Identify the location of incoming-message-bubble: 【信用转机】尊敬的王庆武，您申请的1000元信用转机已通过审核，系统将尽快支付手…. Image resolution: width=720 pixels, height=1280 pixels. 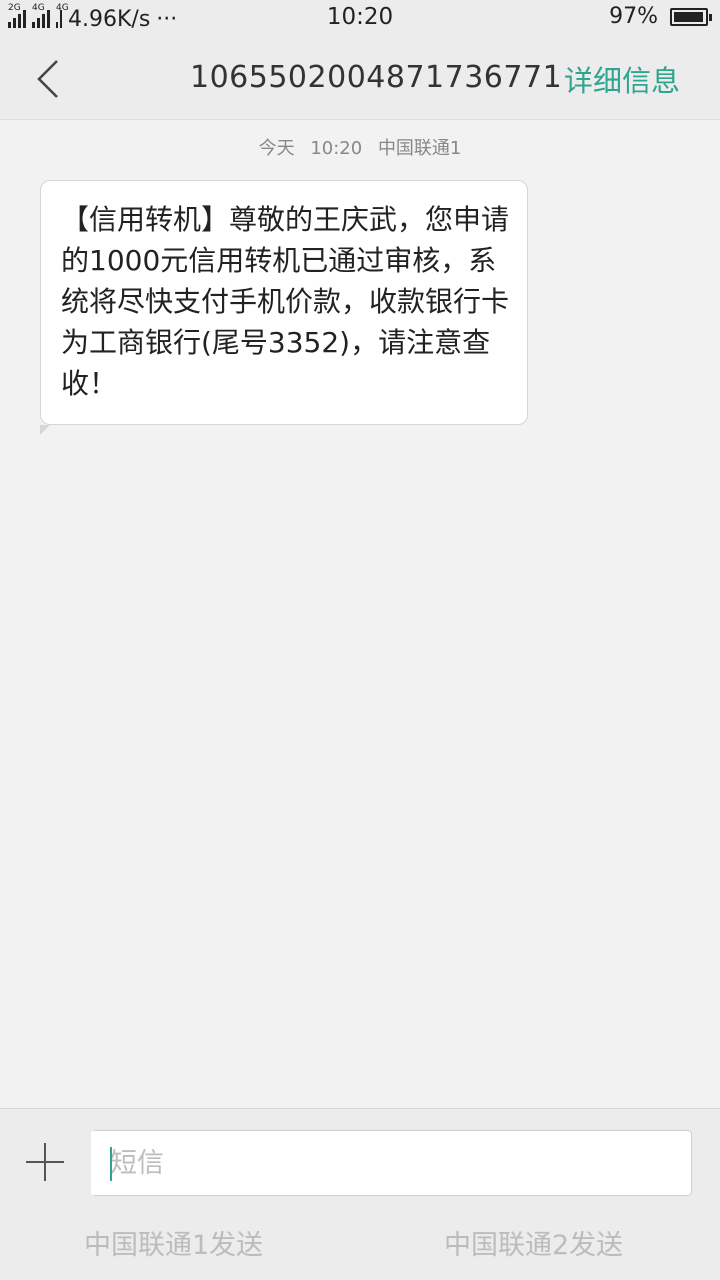
(284, 302).